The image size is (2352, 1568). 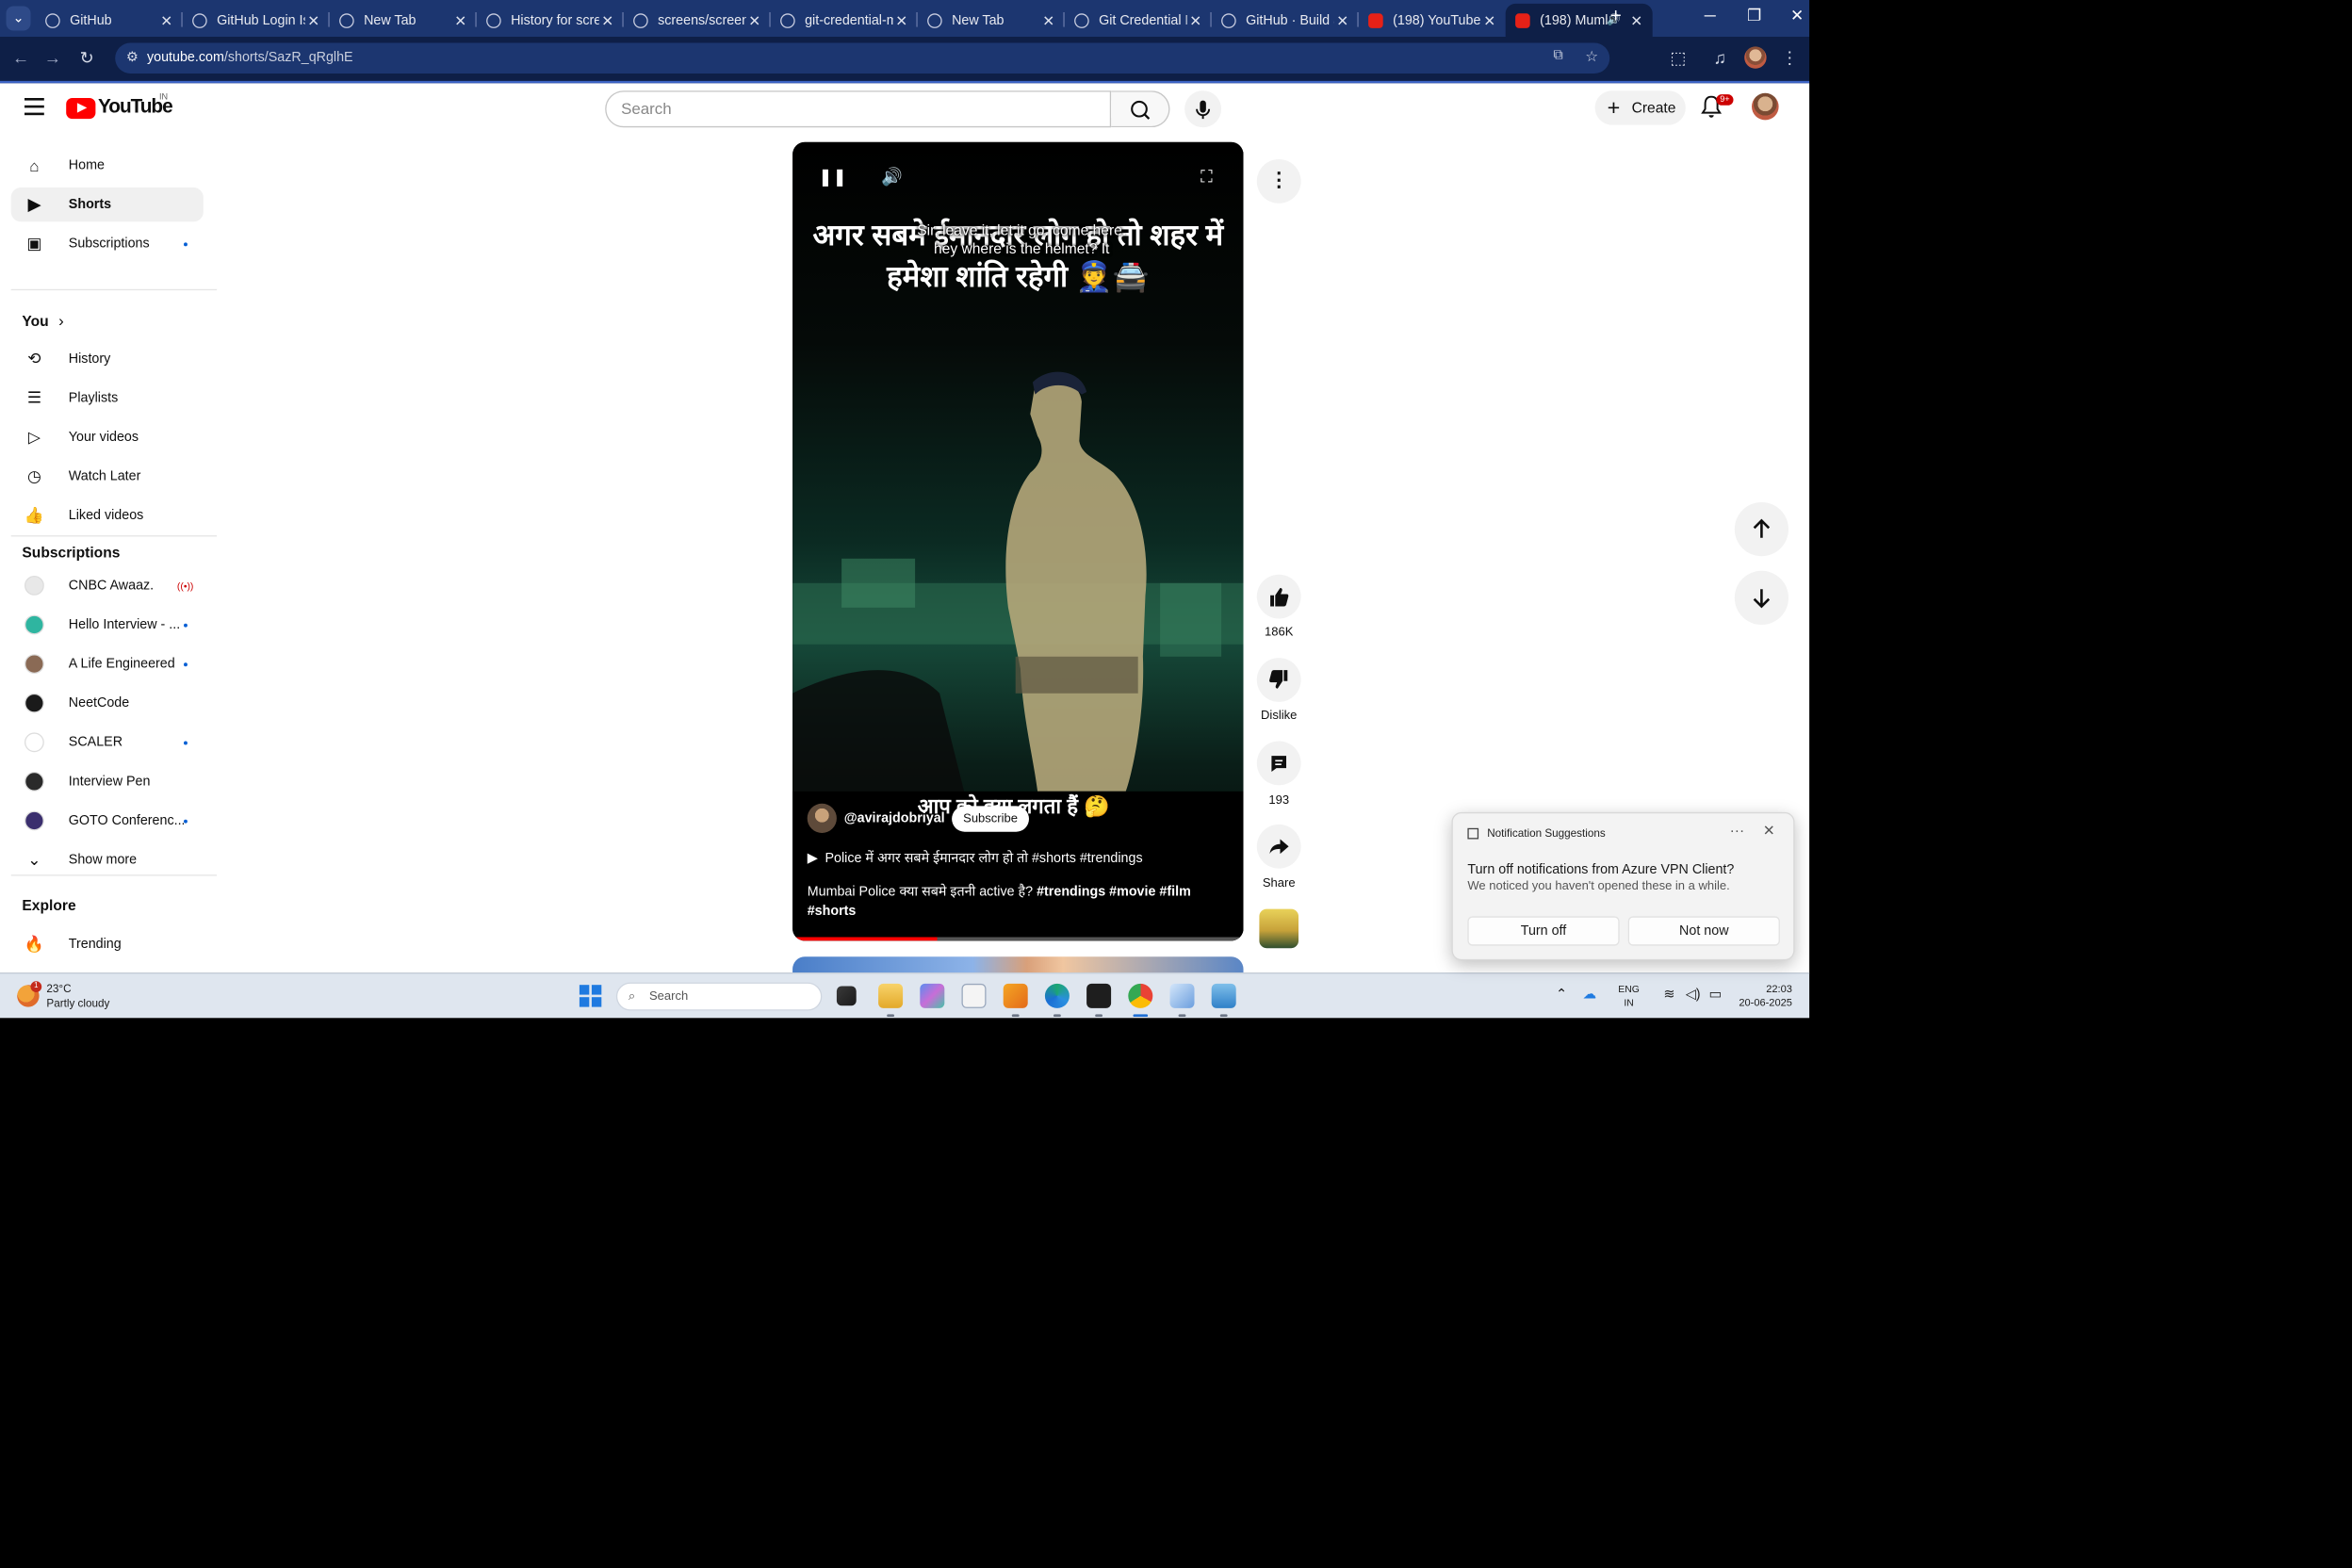 What do you see at coordinates (34, 107) in the screenshot?
I see `guide-menu-button` at bounding box center [34, 107].